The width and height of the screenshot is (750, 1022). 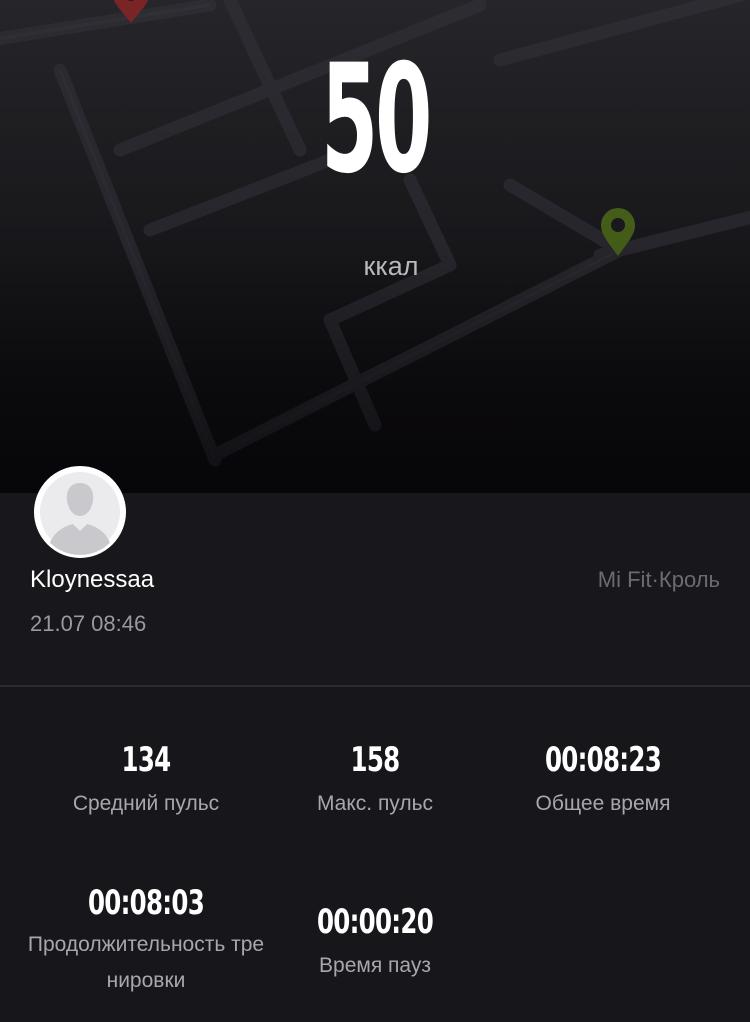 I want to click on user-avatar-icon, so click(x=80, y=512).